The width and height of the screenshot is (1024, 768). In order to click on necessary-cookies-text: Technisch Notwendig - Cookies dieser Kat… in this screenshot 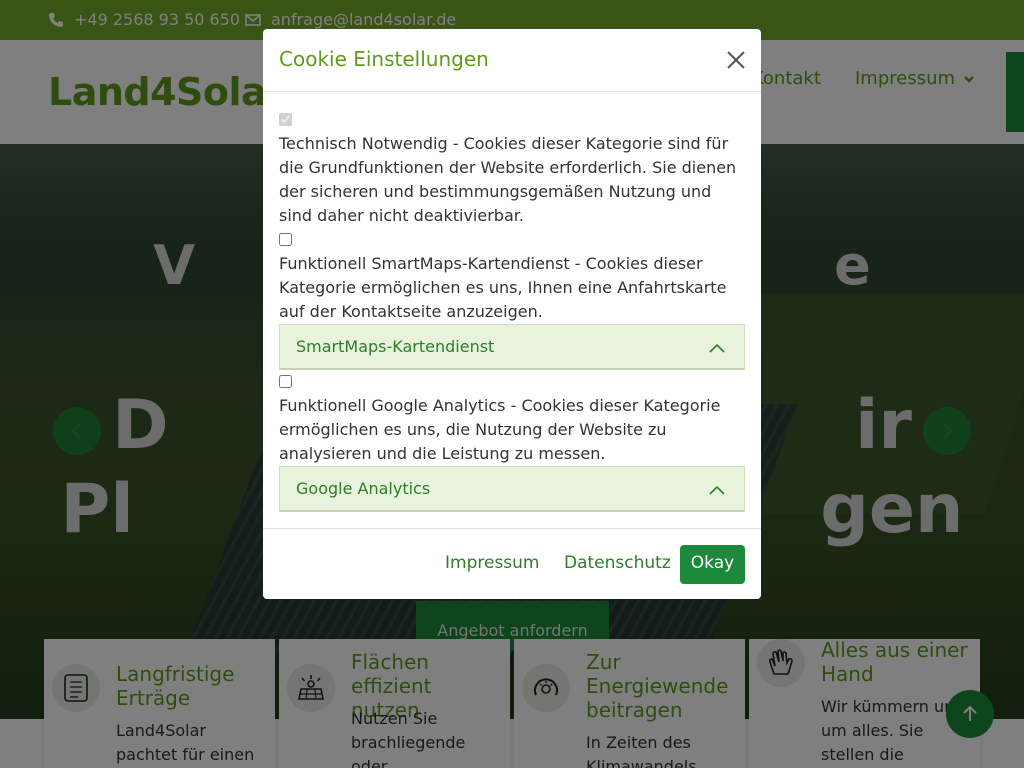, I will do `click(508, 179)`.